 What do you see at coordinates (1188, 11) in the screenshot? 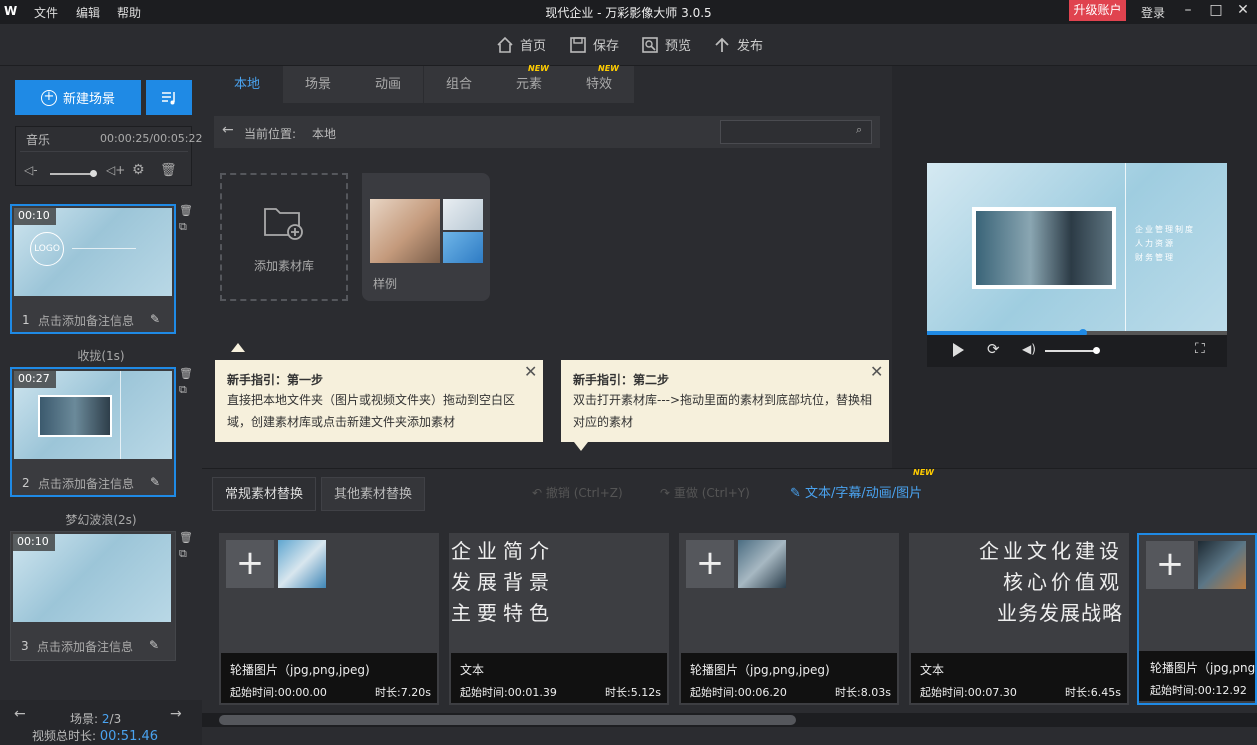
I see `minimize-icon: –` at bounding box center [1188, 11].